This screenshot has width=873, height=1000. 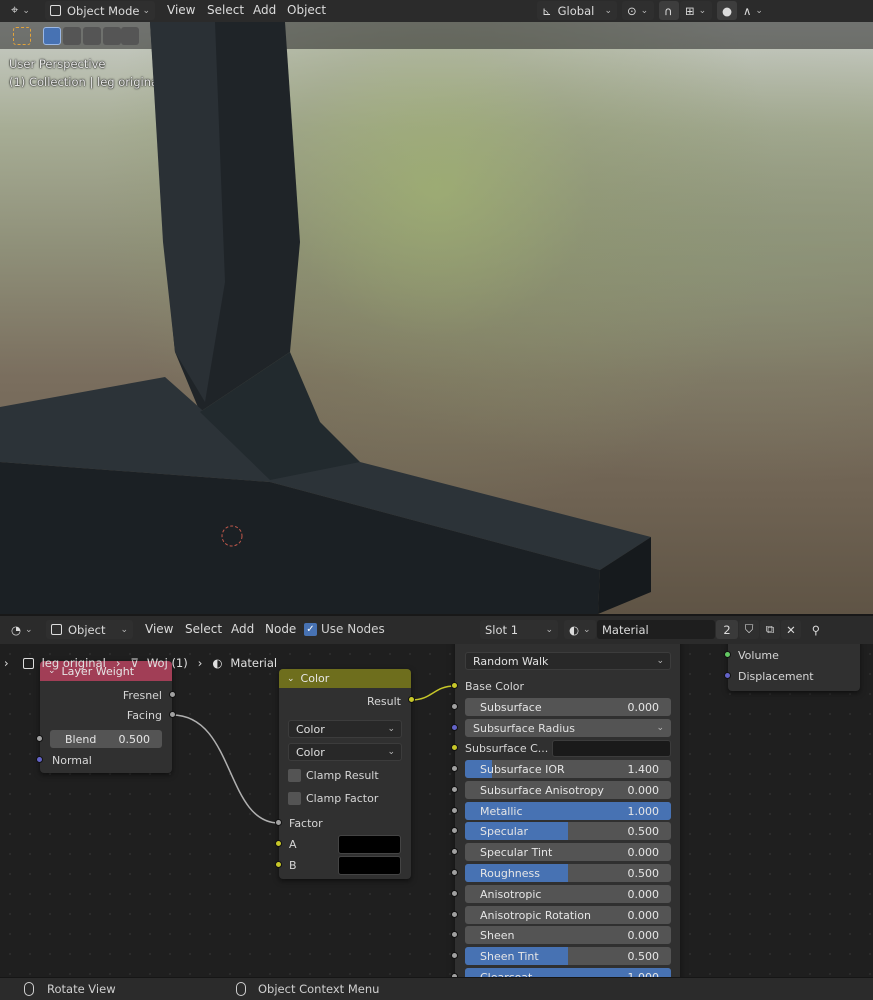 What do you see at coordinates (411, 699) in the screenshot?
I see `result-socket` at bounding box center [411, 699].